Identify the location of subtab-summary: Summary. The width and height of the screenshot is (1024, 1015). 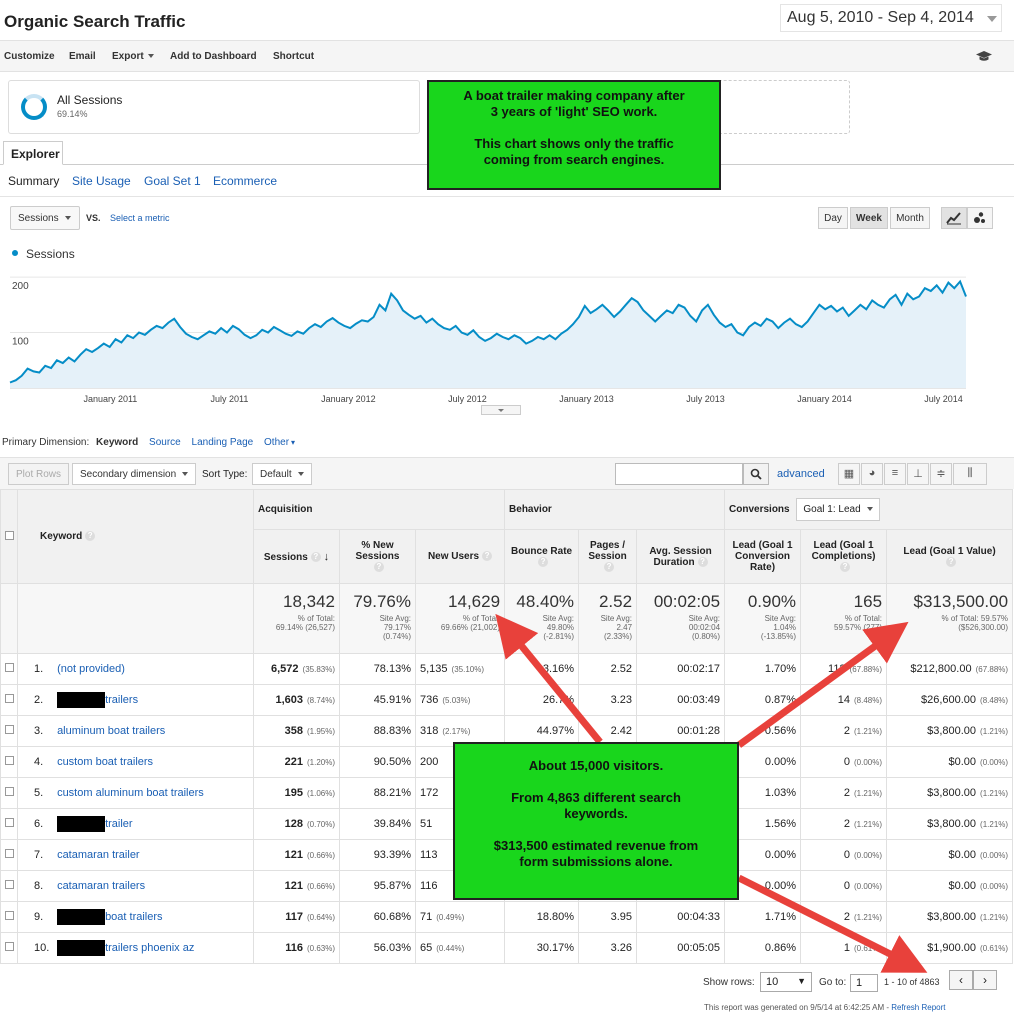
(33, 181).